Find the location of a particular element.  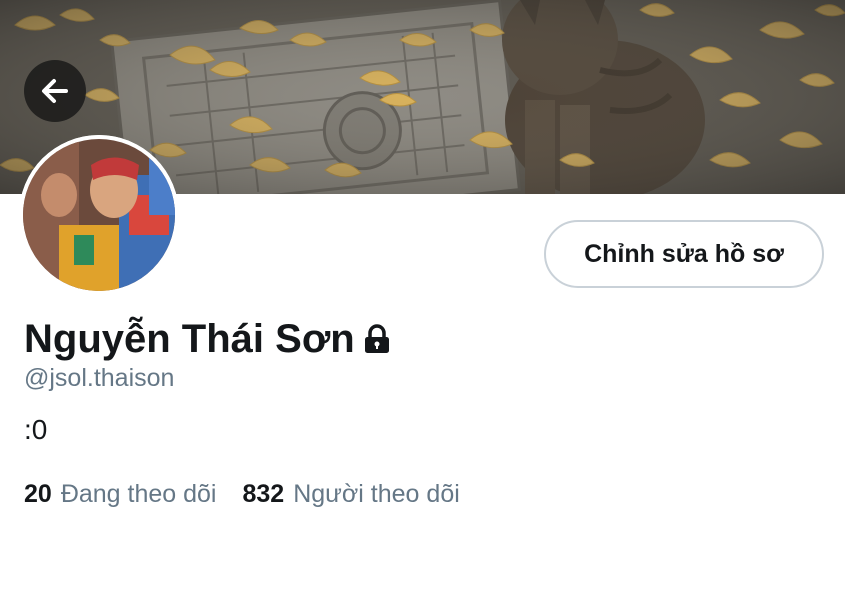

display-name: Nguyễn Thái Sơn is located at coordinates (189, 338).